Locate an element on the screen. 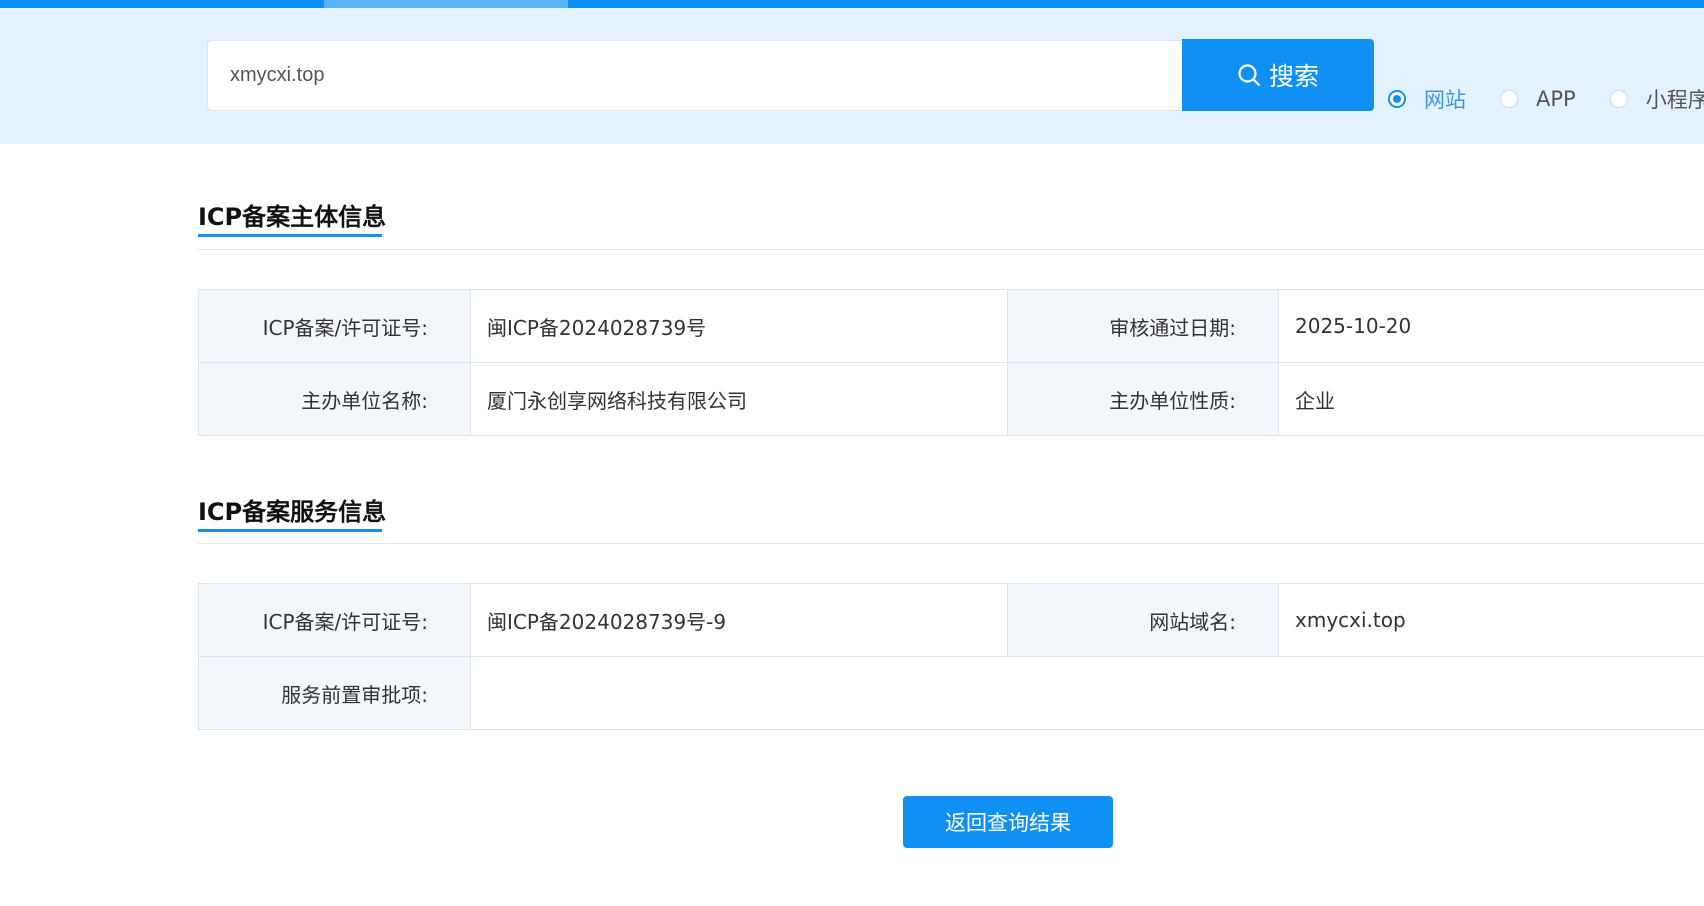 The height and width of the screenshot is (906, 1704). org-name-label: 主办单位名称: is located at coordinates (334, 399).